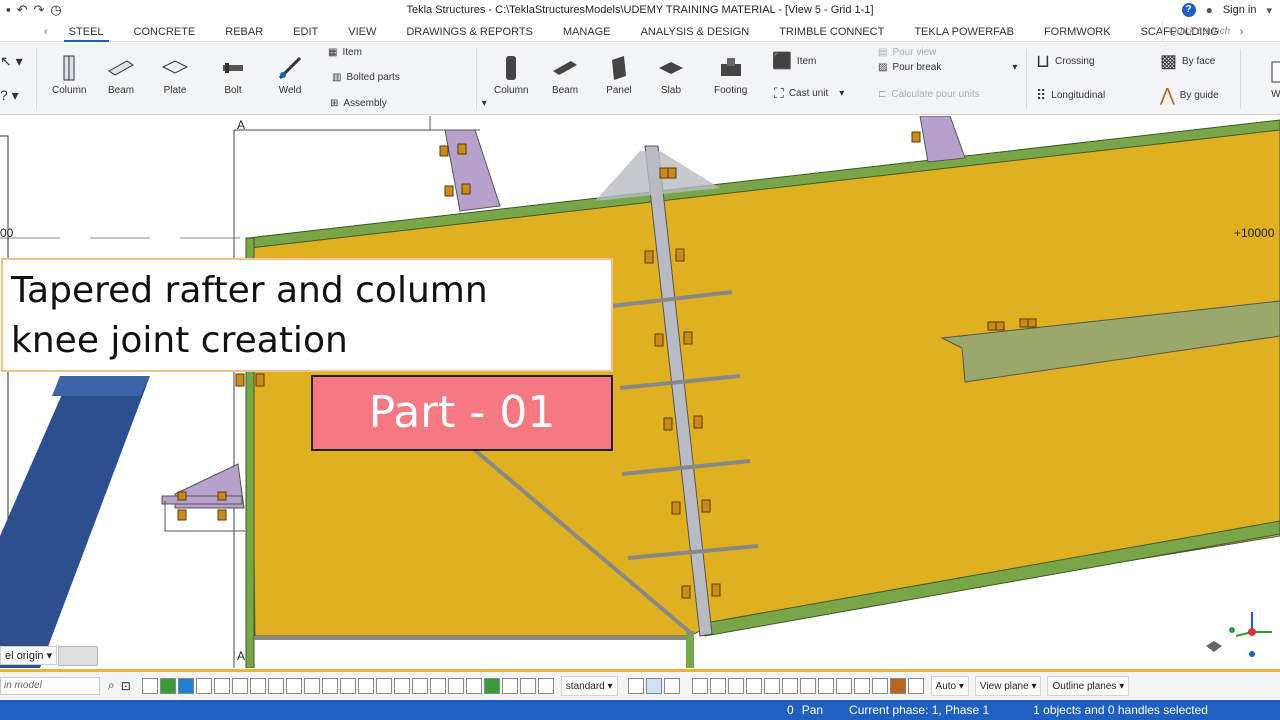  What do you see at coordinates (947, 67) in the screenshot?
I see `pour-break-button: ▨ Pour break ▾` at bounding box center [947, 67].